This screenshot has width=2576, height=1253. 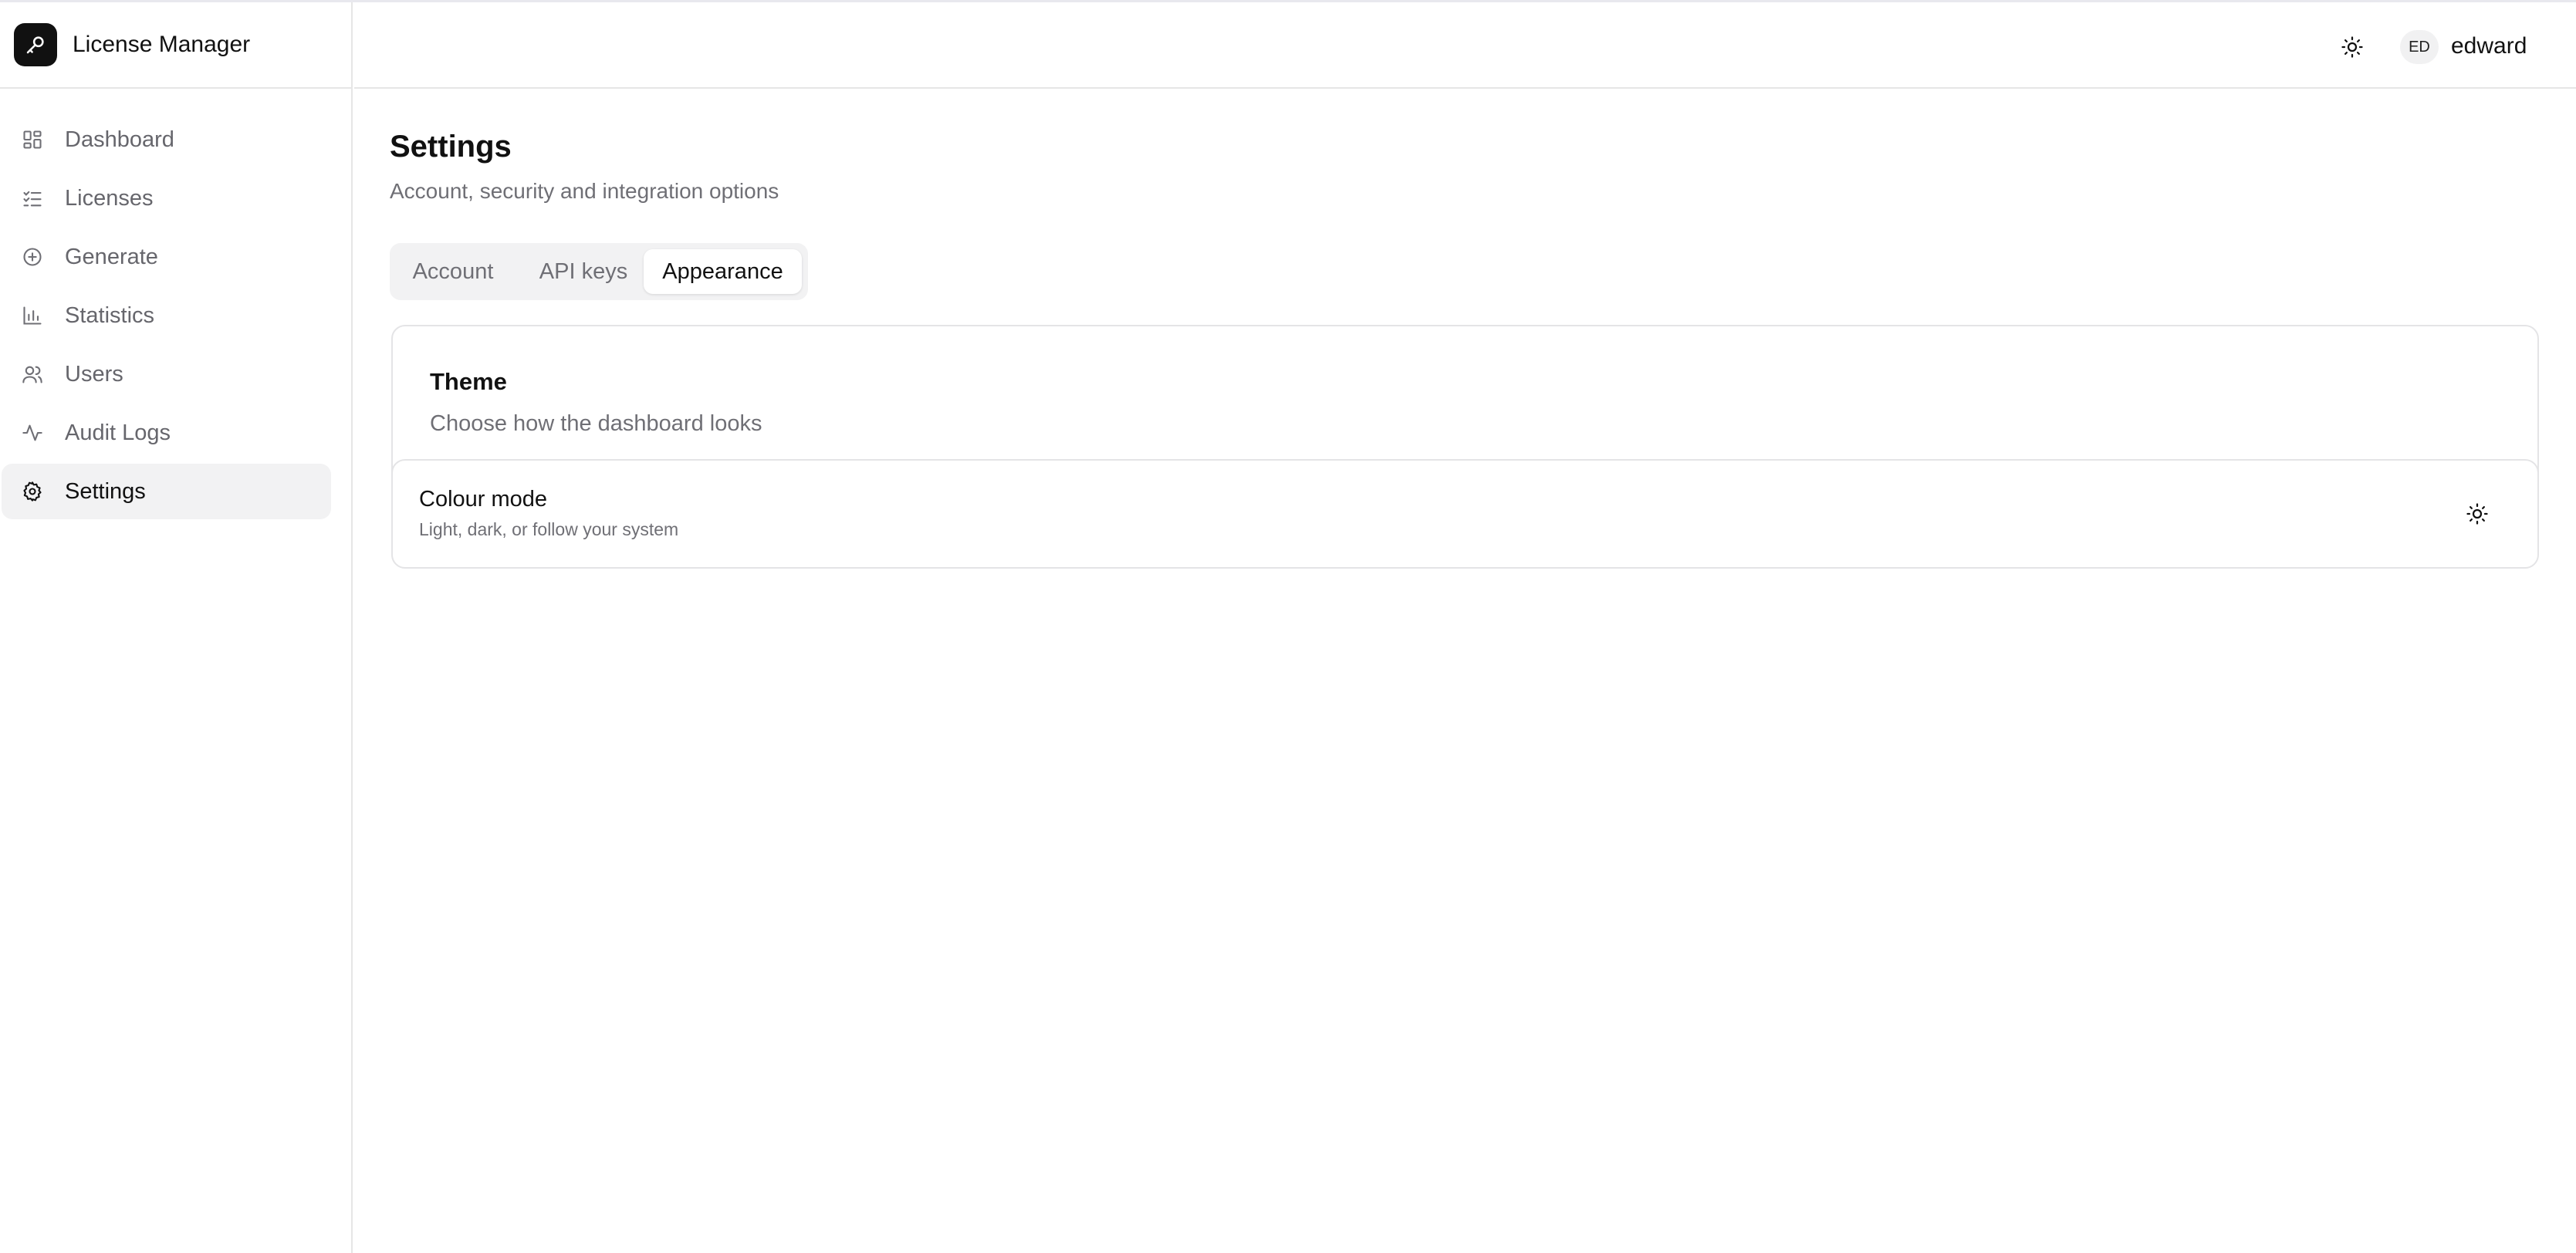 What do you see at coordinates (453, 271) in the screenshot?
I see `tab-account: Account` at bounding box center [453, 271].